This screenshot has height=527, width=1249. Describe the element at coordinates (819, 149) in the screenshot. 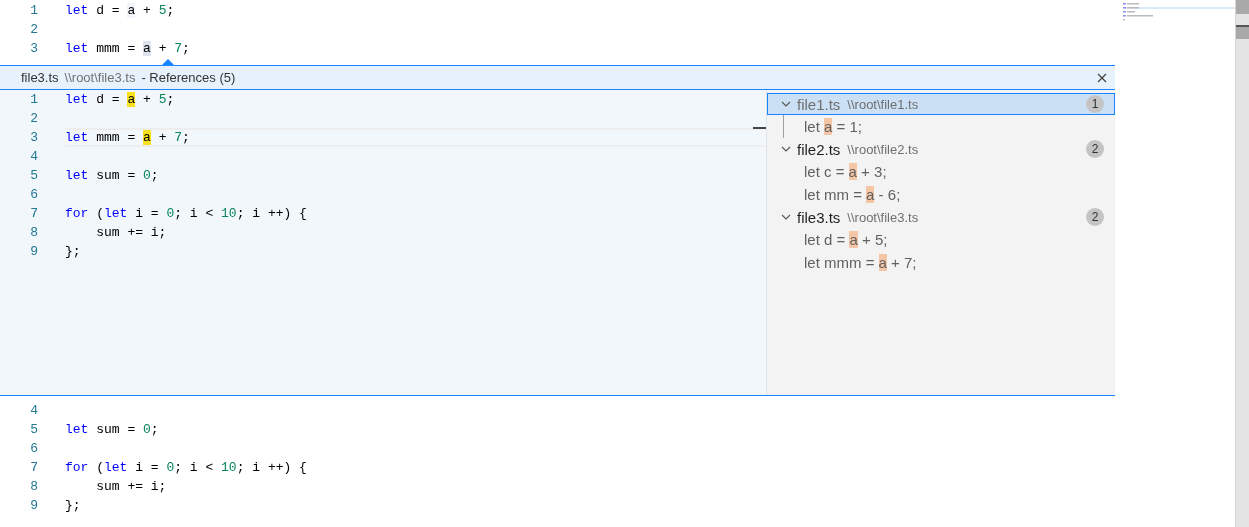

I see `file-name: file2.ts` at that location.